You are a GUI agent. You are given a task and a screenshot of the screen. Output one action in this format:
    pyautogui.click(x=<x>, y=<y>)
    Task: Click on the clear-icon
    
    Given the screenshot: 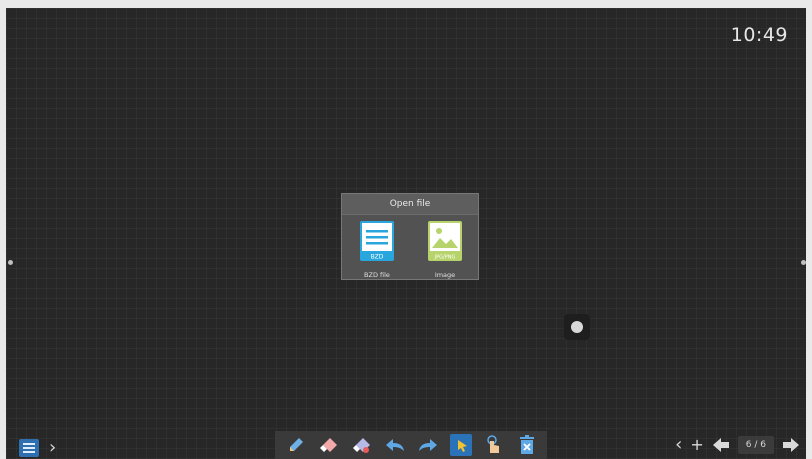 What is the action you would take?
    pyautogui.click(x=526, y=444)
    